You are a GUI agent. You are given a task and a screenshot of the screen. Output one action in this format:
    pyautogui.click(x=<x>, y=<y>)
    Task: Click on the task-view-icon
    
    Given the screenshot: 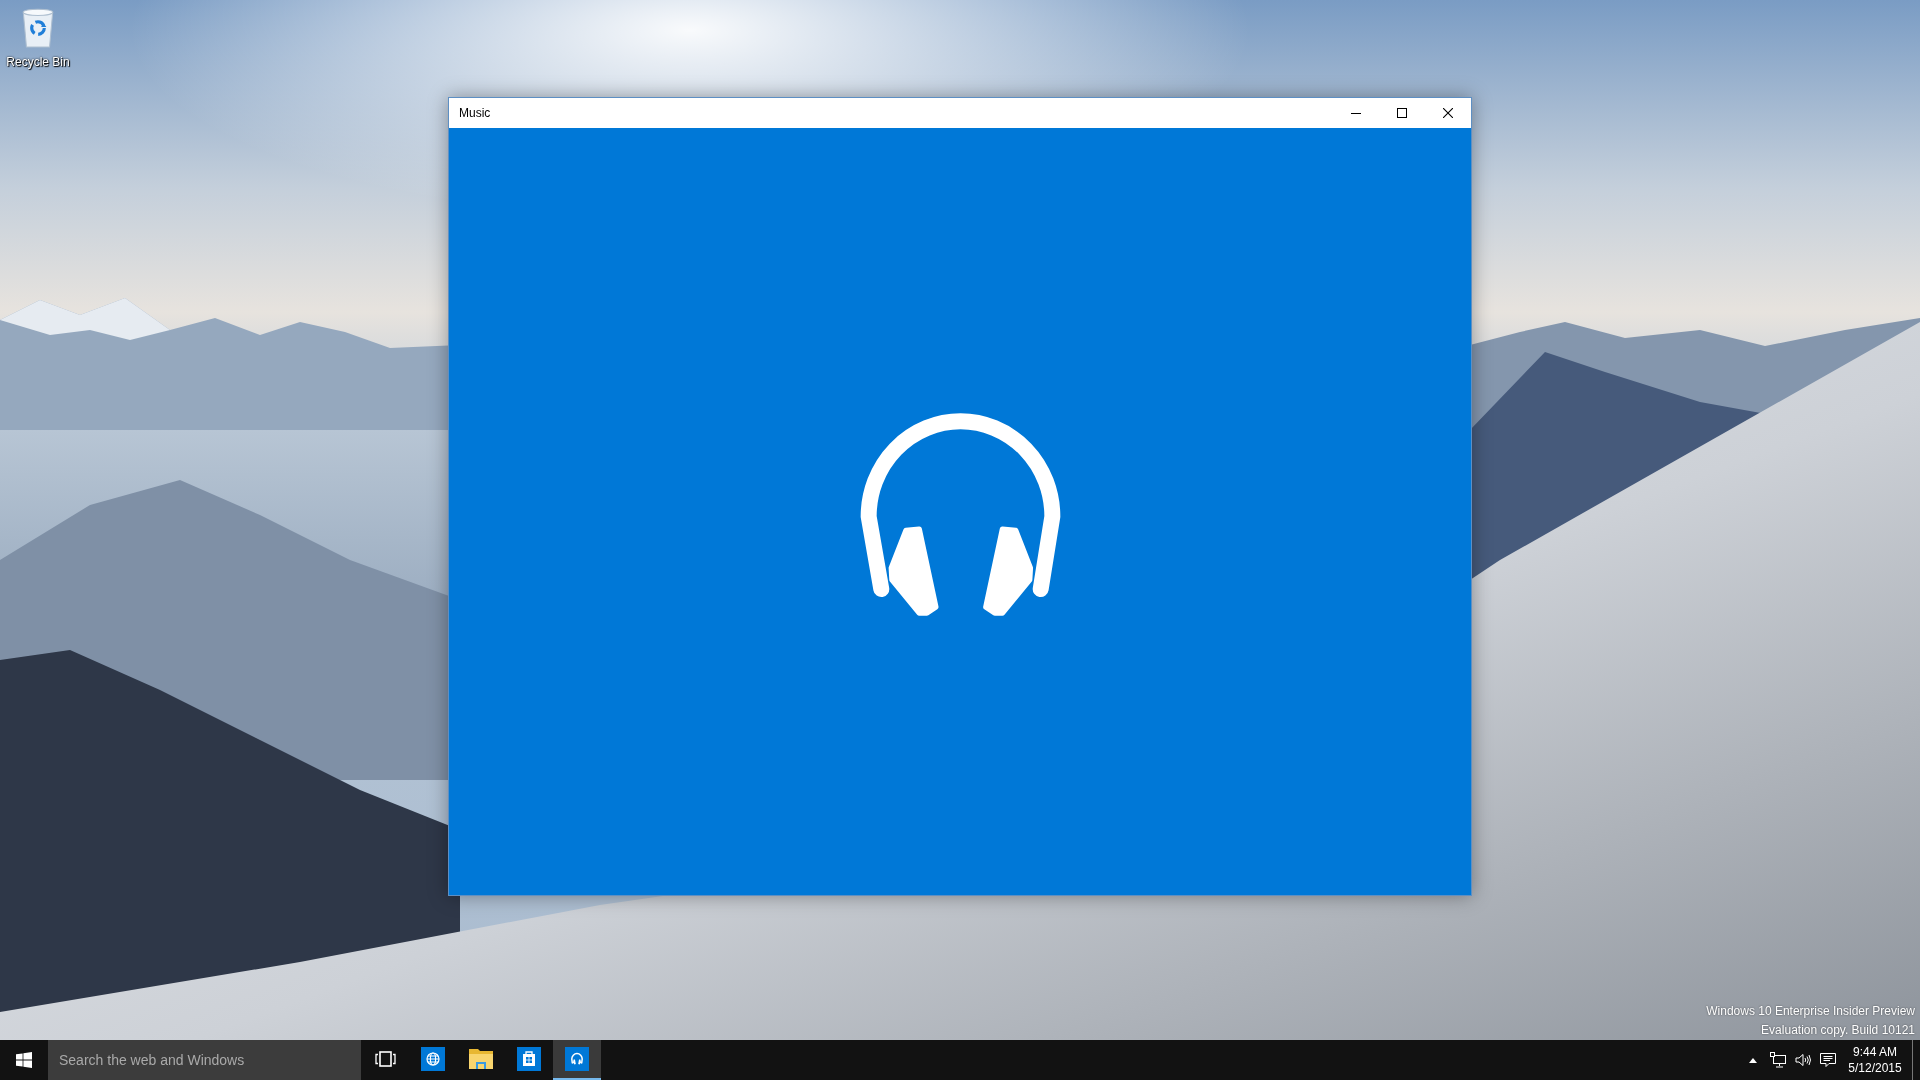 What is the action you would take?
    pyautogui.click(x=385, y=1059)
    